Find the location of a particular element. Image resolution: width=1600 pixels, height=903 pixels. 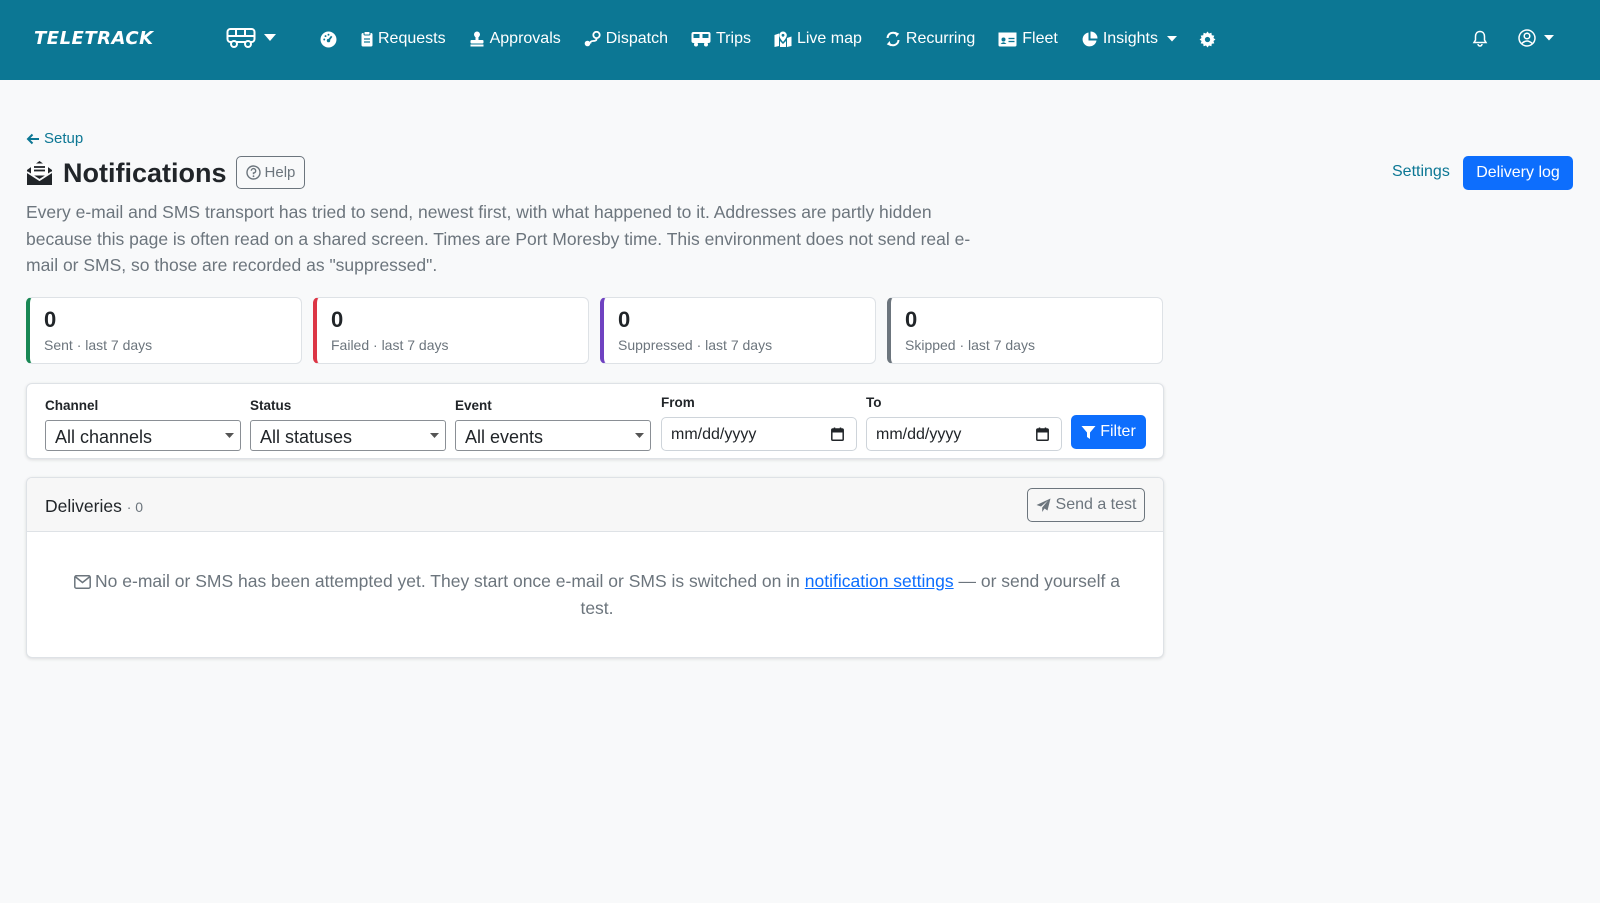

envelope-open-text-icon is located at coordinates (39, 172).